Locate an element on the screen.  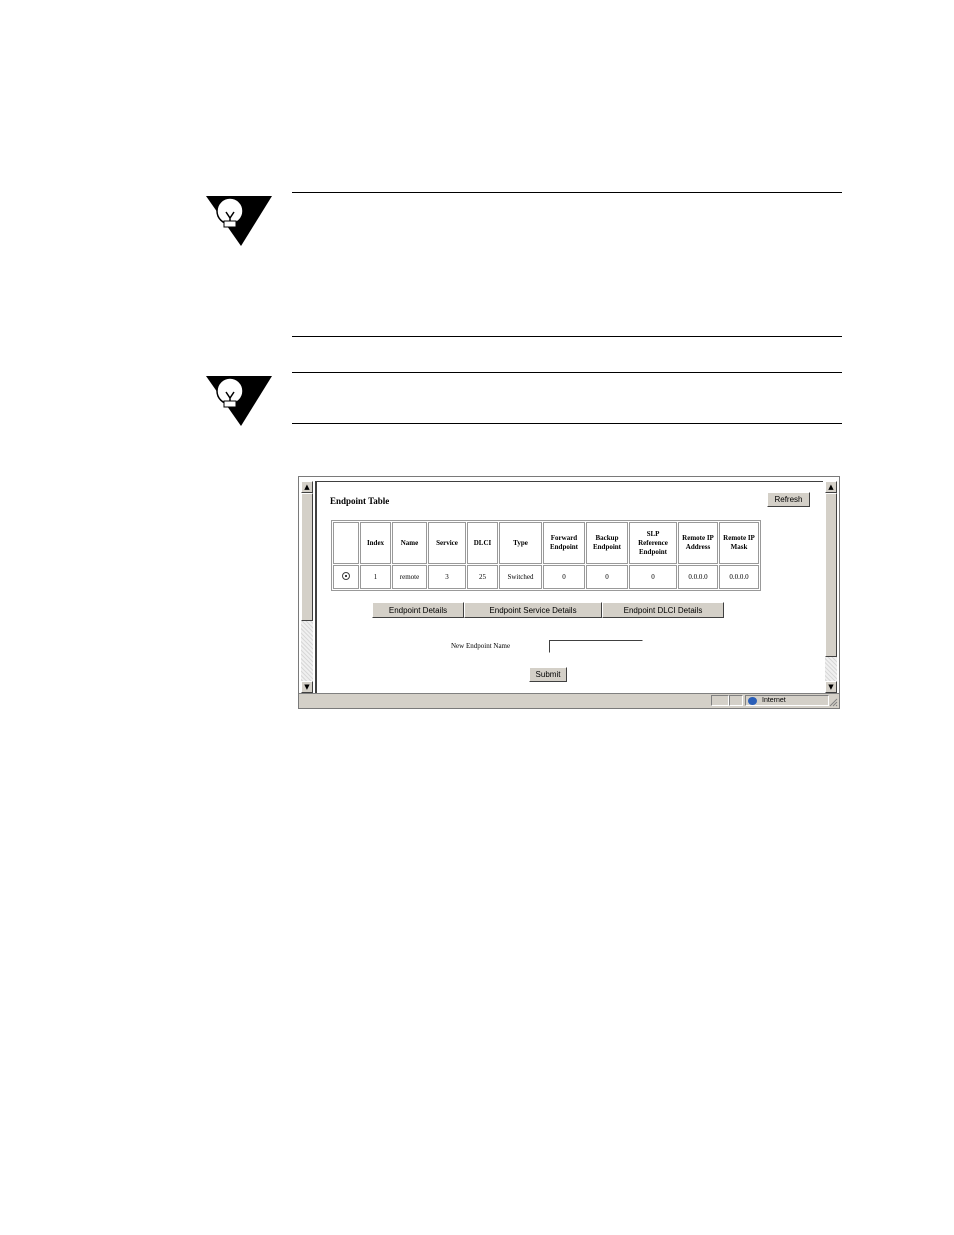
new-endpoint-name-input is located at coordinates (596, 646).